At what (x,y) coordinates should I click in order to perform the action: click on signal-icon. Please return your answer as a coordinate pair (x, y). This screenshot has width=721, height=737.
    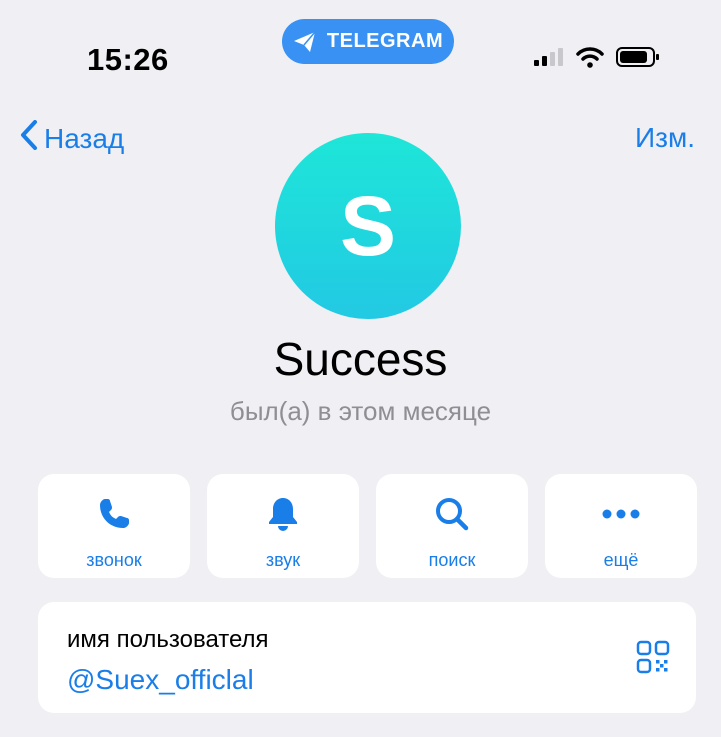
    Looking at the image, I should click on (549, 59).